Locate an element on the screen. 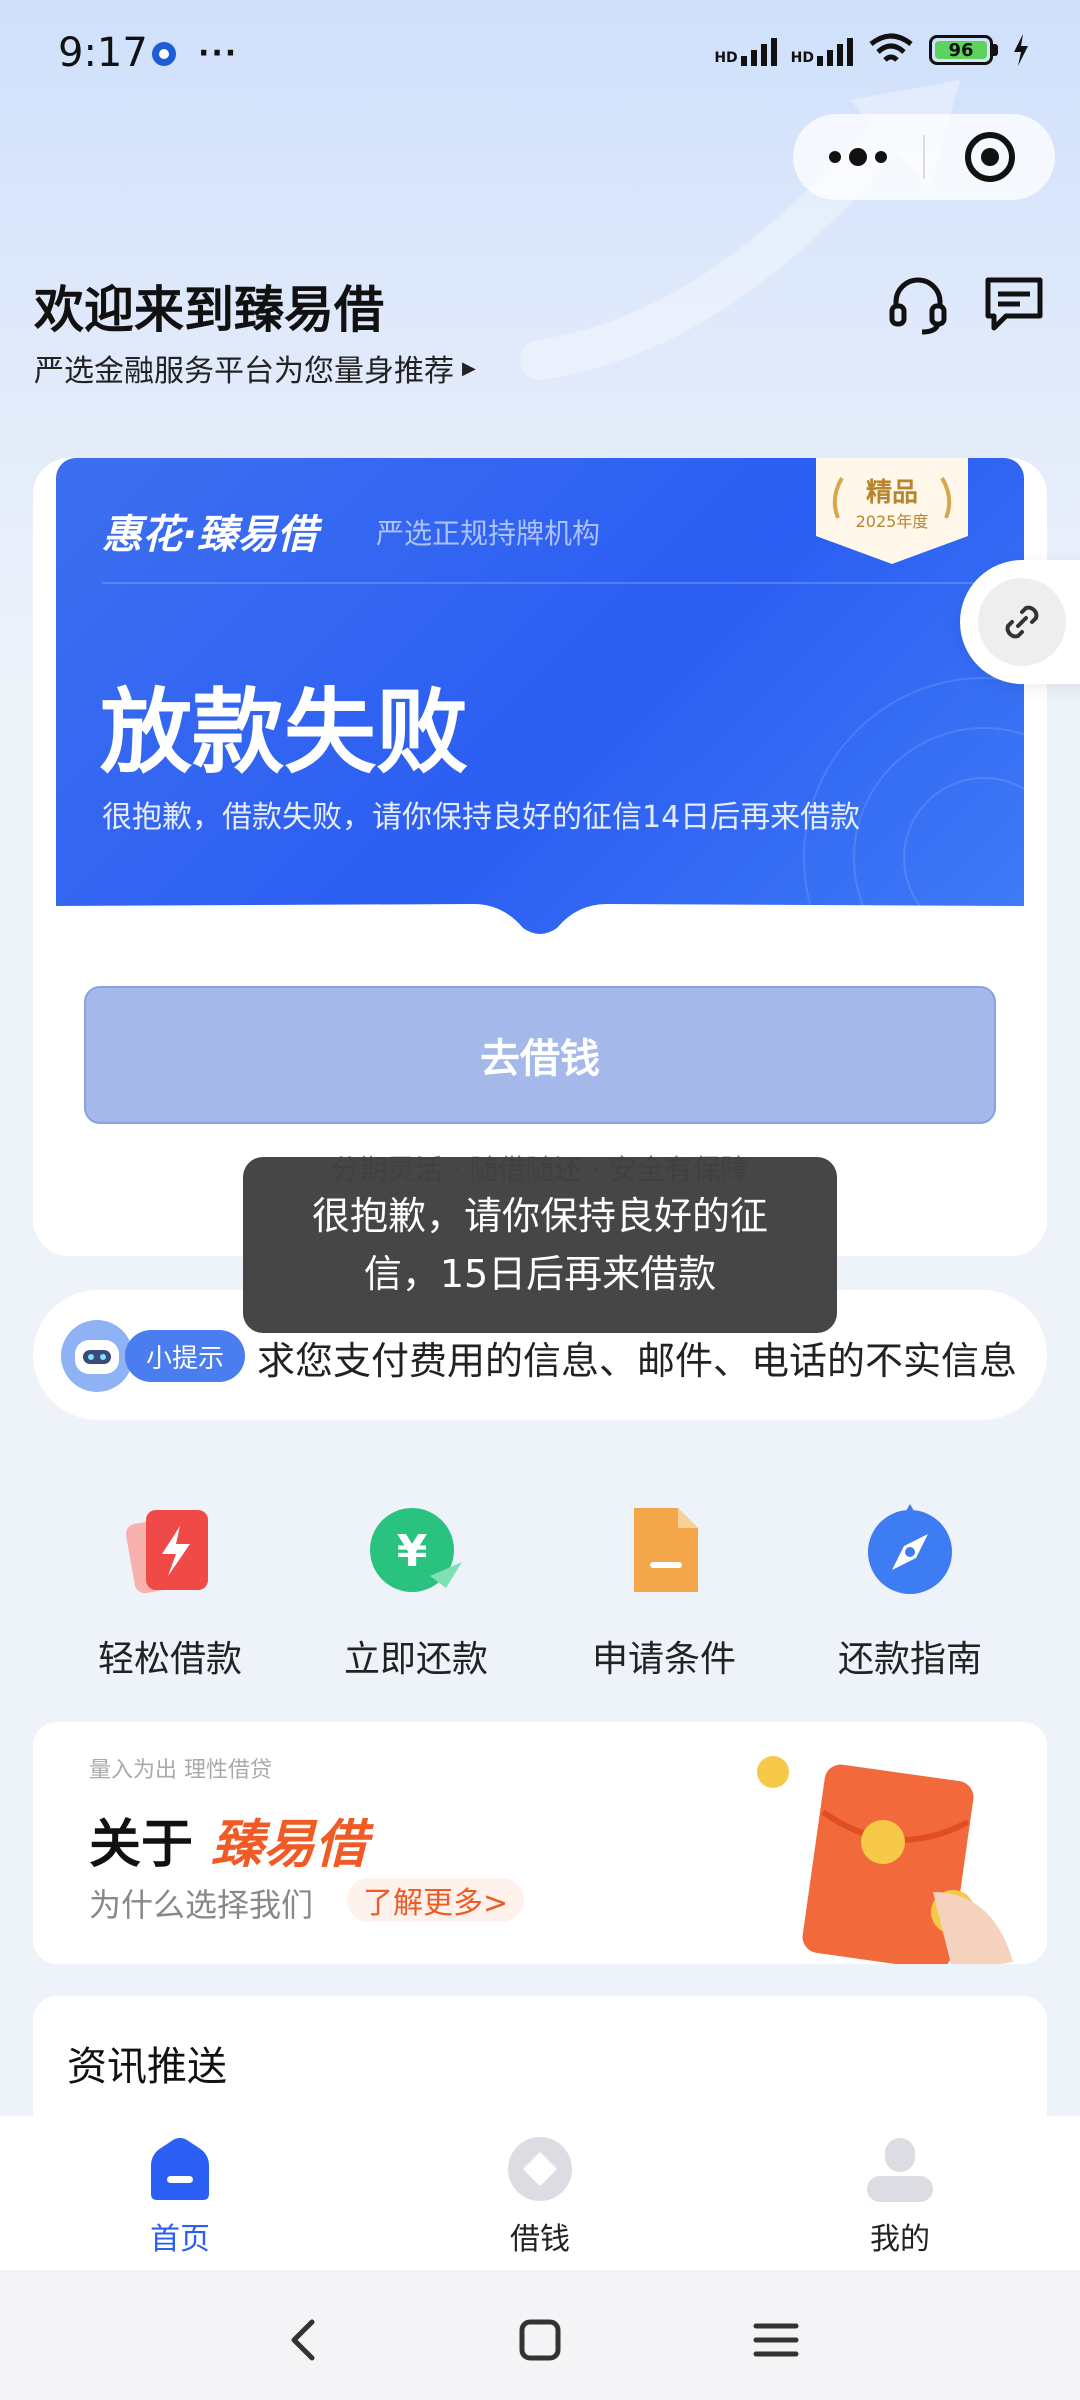  loan-status-title: 放款失败 is located at coordinates (284, 732).